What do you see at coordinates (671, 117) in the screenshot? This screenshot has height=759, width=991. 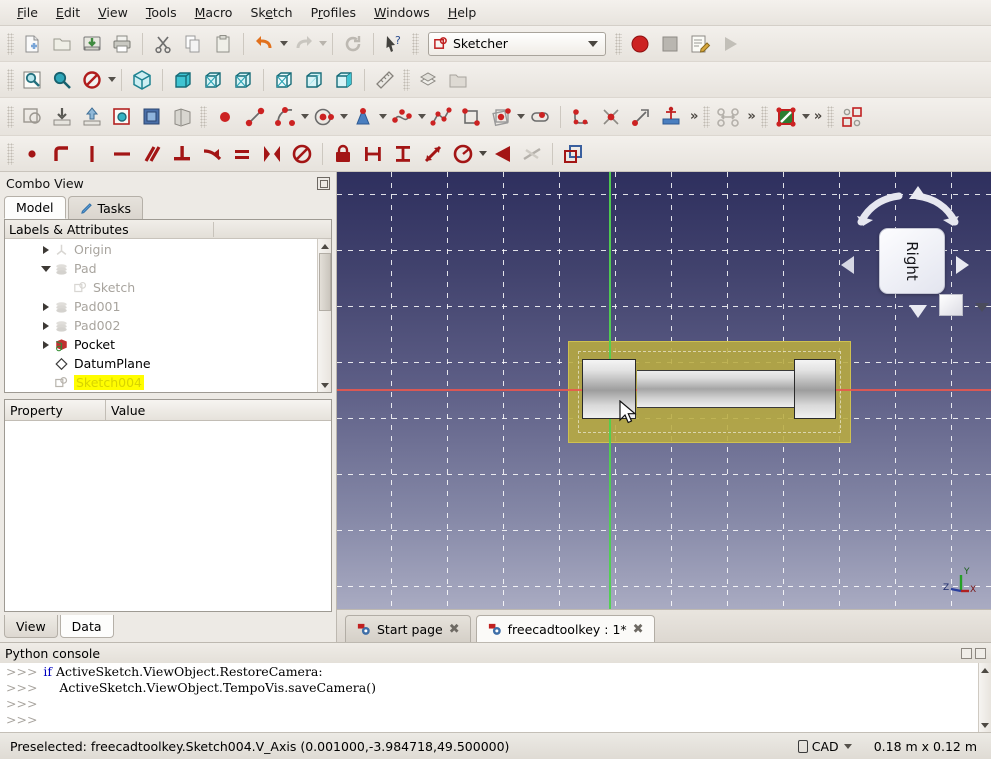 I see `external-geometry-icon` at bounding box center [671, 117].